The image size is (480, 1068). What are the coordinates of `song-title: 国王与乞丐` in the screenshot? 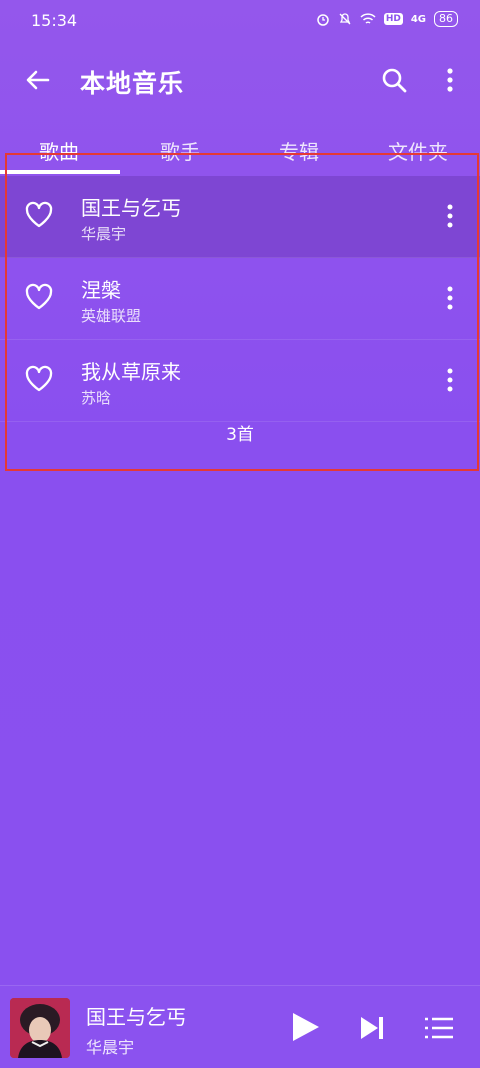 It's located at (131, 208).